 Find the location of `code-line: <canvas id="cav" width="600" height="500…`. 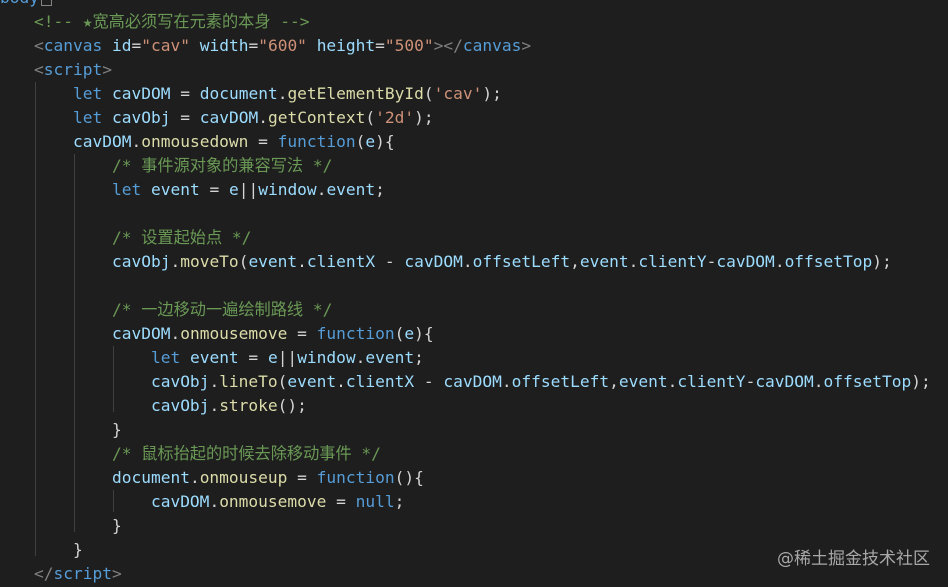

code-line: <canvas id="cav" width="600" height="500… is located at coordinates (282, 46).